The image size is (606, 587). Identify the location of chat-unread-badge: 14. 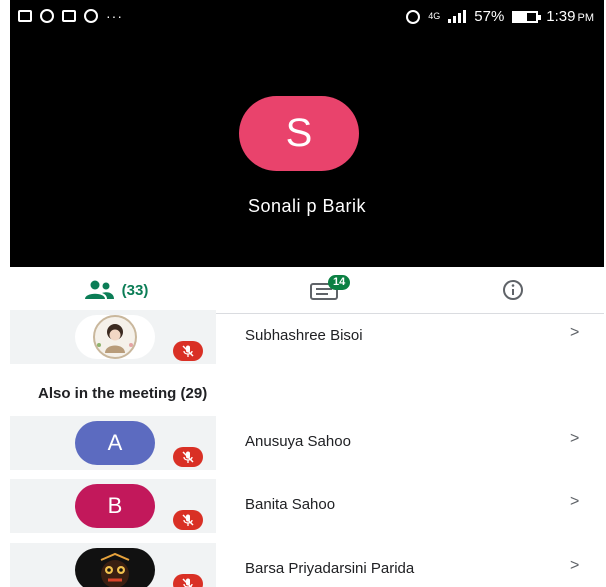
(339, 282).